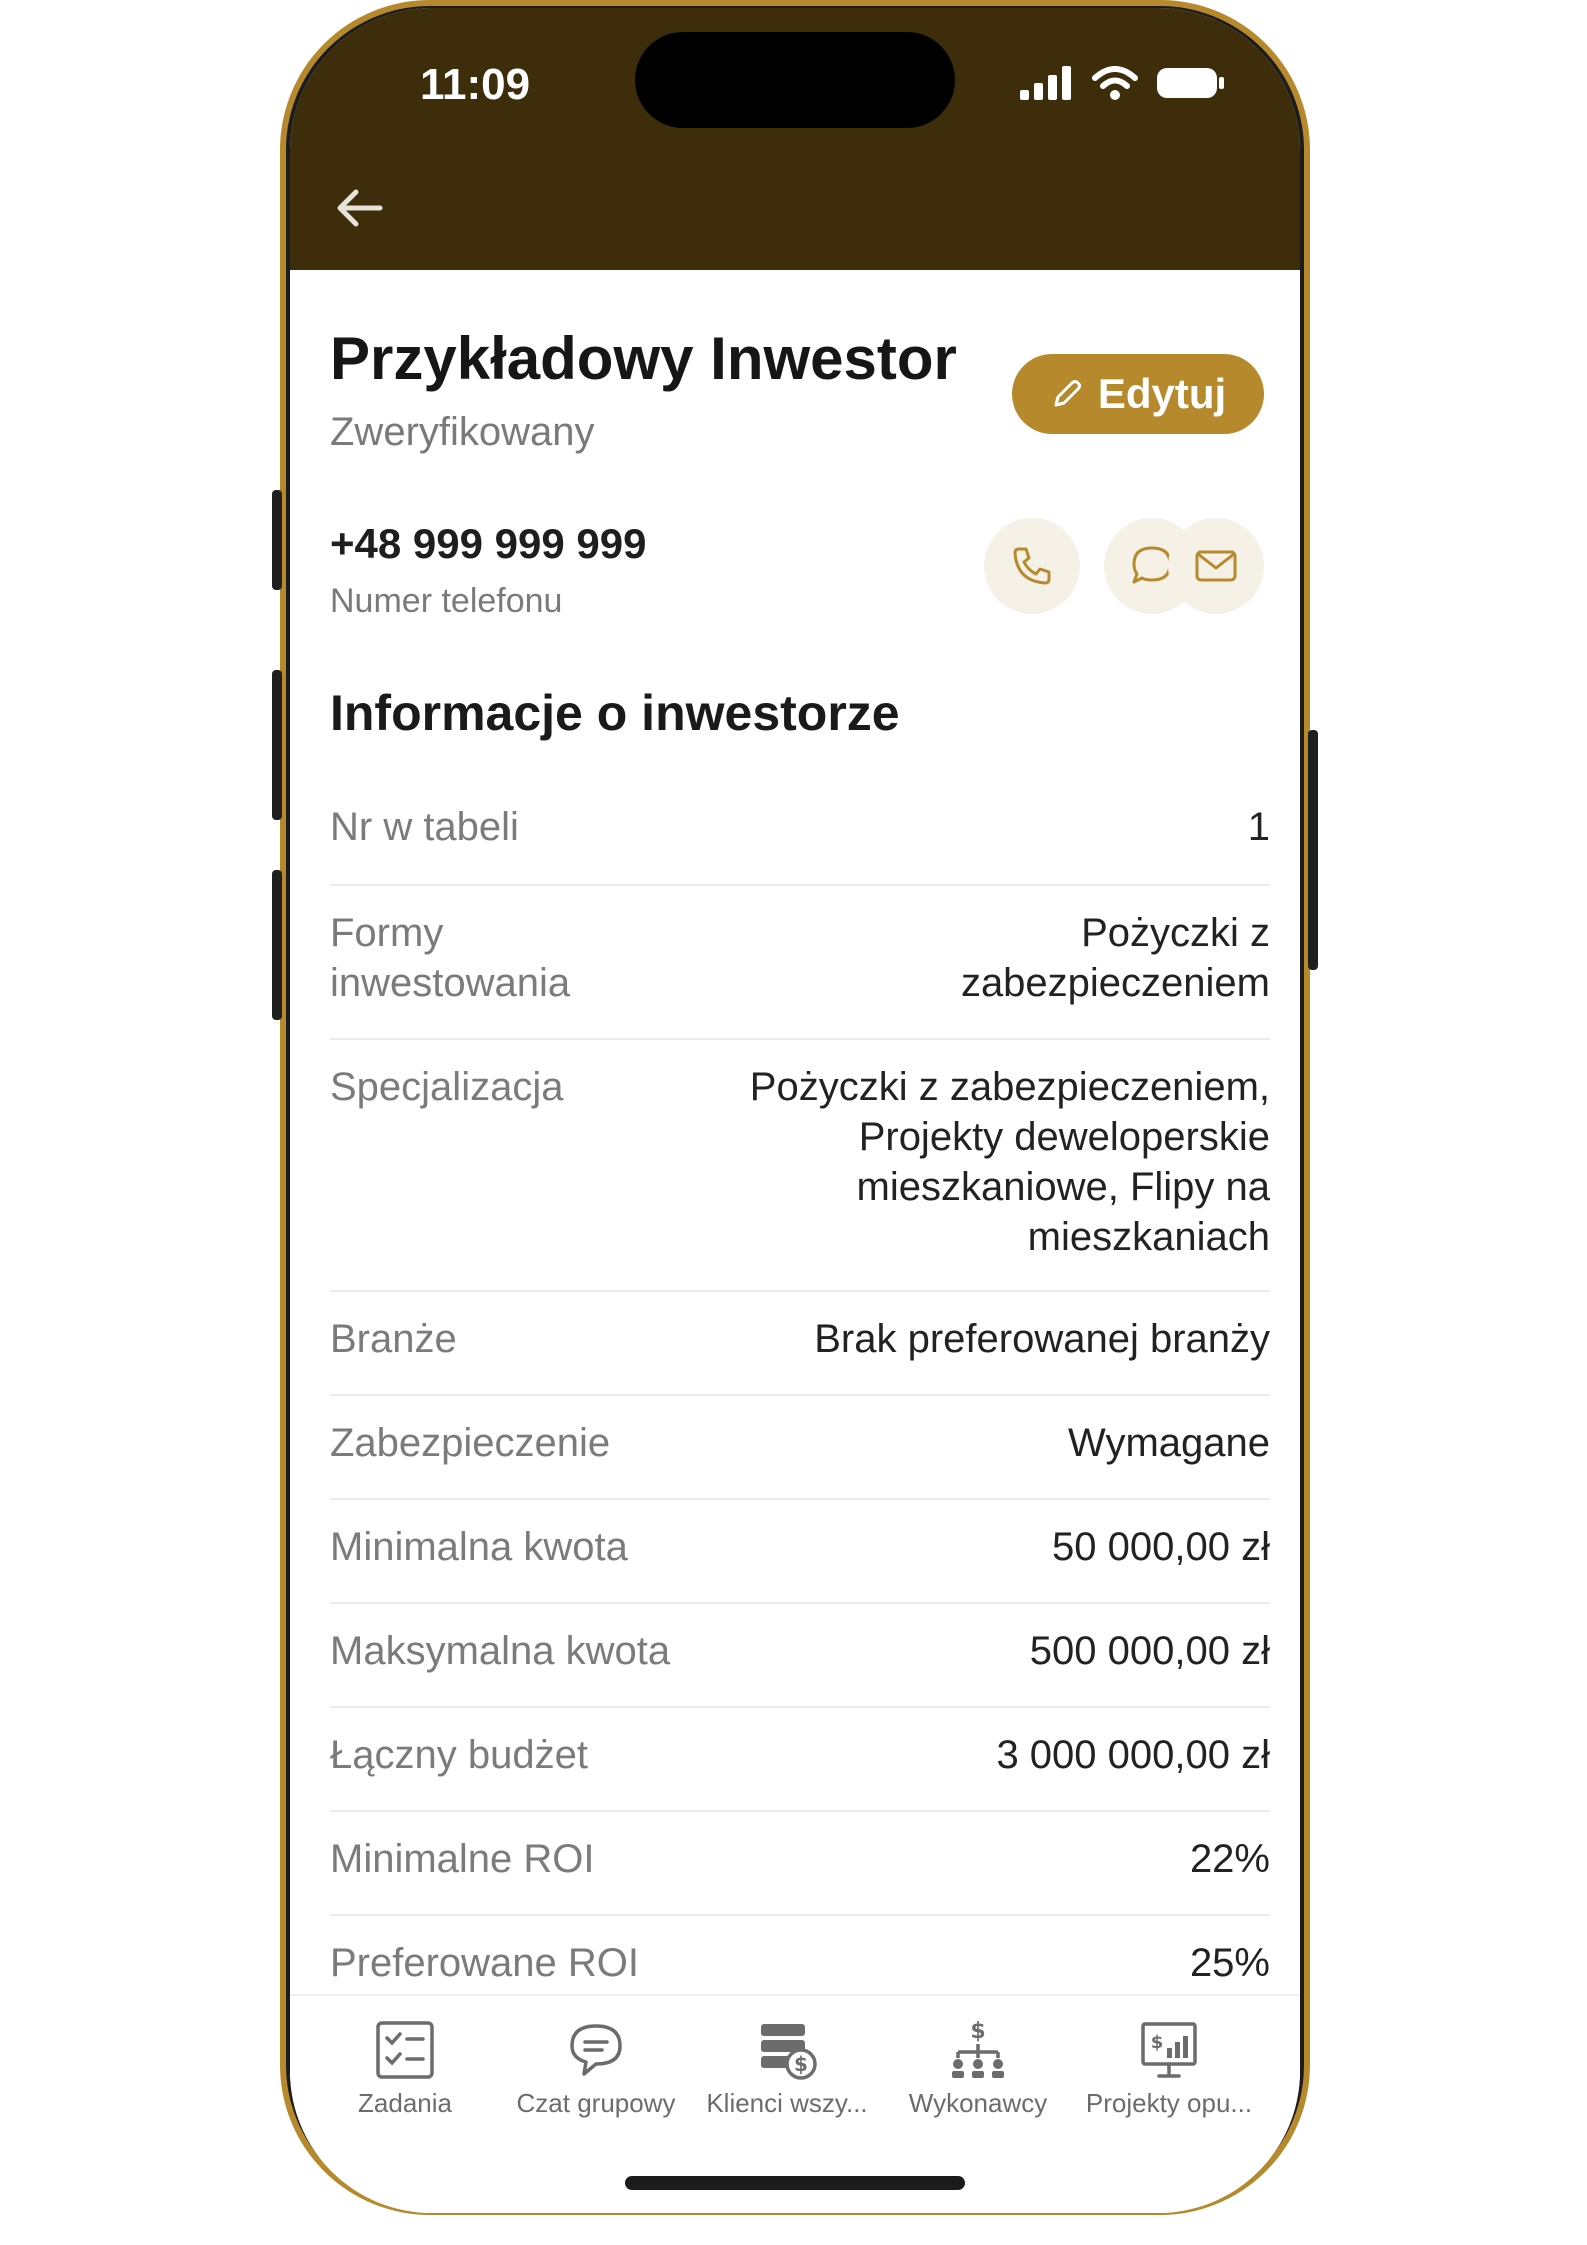 The image size is (1587, 2245). What do you see at coordinates (360, 208) in the screenshot?
I see `back-arrow-icon` at bounding box center [360, 208].